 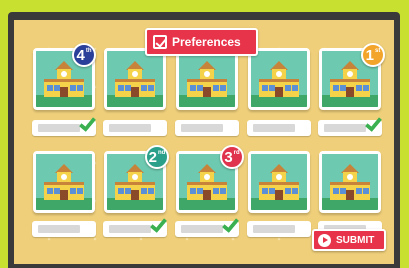 I want to click on play-icon, so click(x=324, y=240).